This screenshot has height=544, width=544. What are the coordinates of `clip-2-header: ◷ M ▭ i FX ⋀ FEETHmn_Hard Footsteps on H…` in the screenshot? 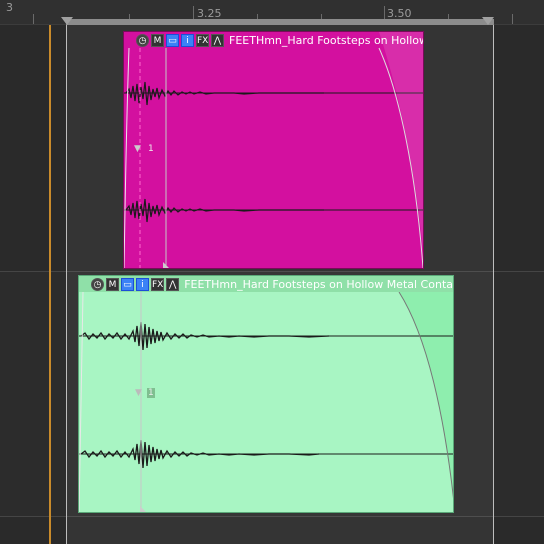 It's located at (266, 284).